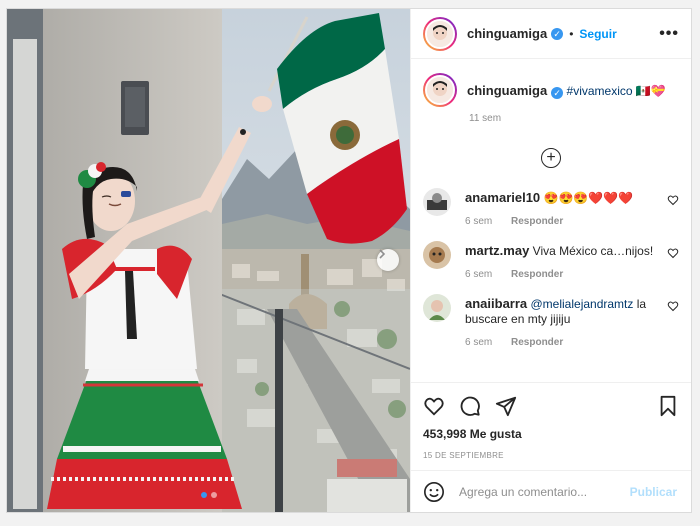 This screenshot has width=700, height=526. I want to click on comment-item: anamariel10 😍😍😍❤️❤️❤️ 6 sem Responder, so click(551, 207).